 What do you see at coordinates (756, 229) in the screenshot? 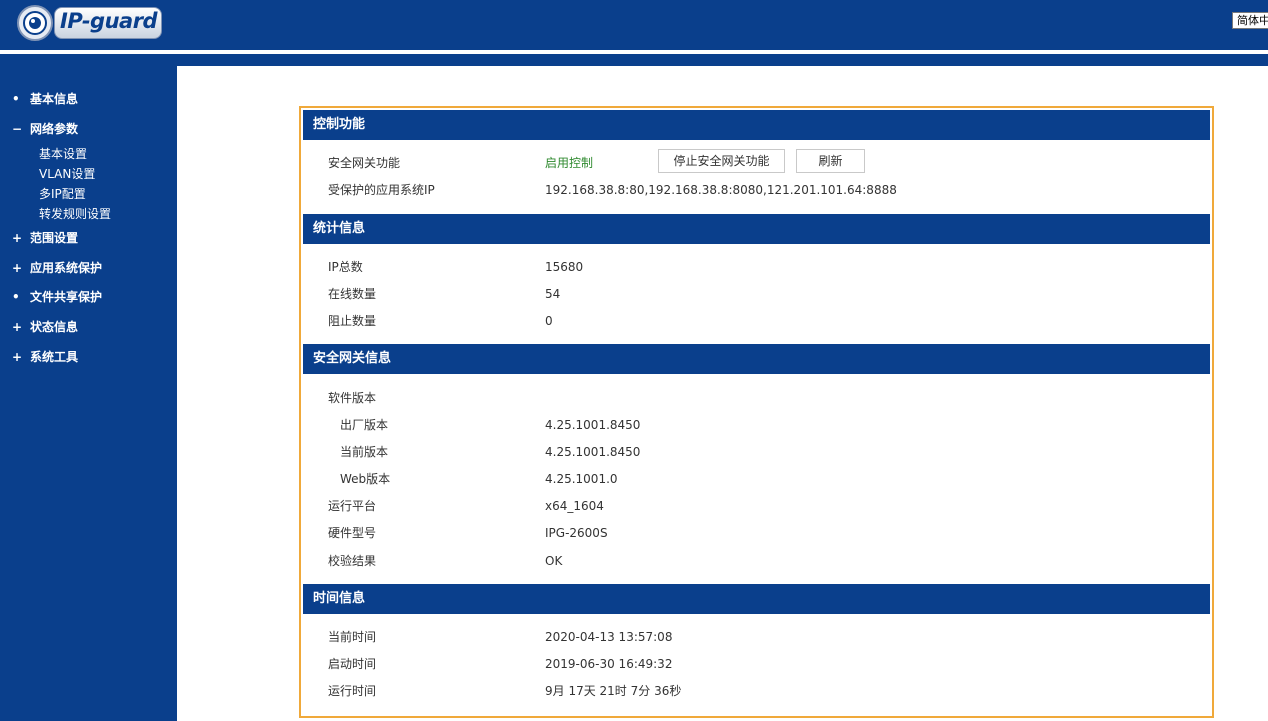
I see `section-title-stats: 统计信息` at bounding box center [756, 229].